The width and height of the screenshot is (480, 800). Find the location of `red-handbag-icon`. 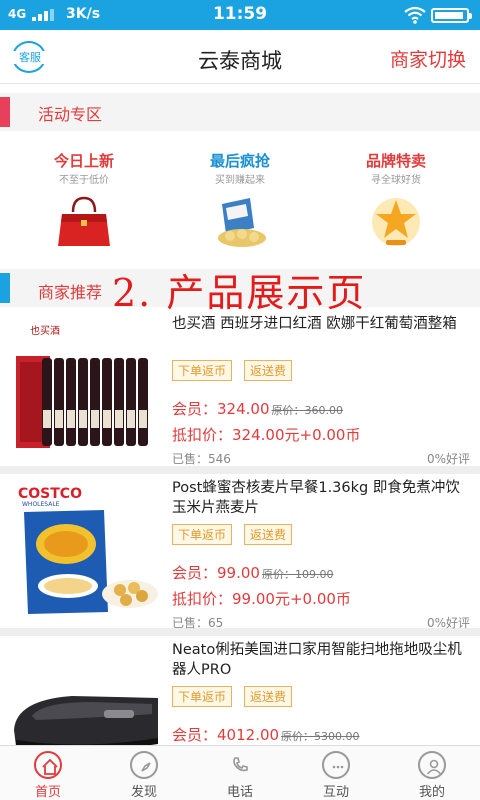

red-handbag-icon is located at coordinates (84, 221).